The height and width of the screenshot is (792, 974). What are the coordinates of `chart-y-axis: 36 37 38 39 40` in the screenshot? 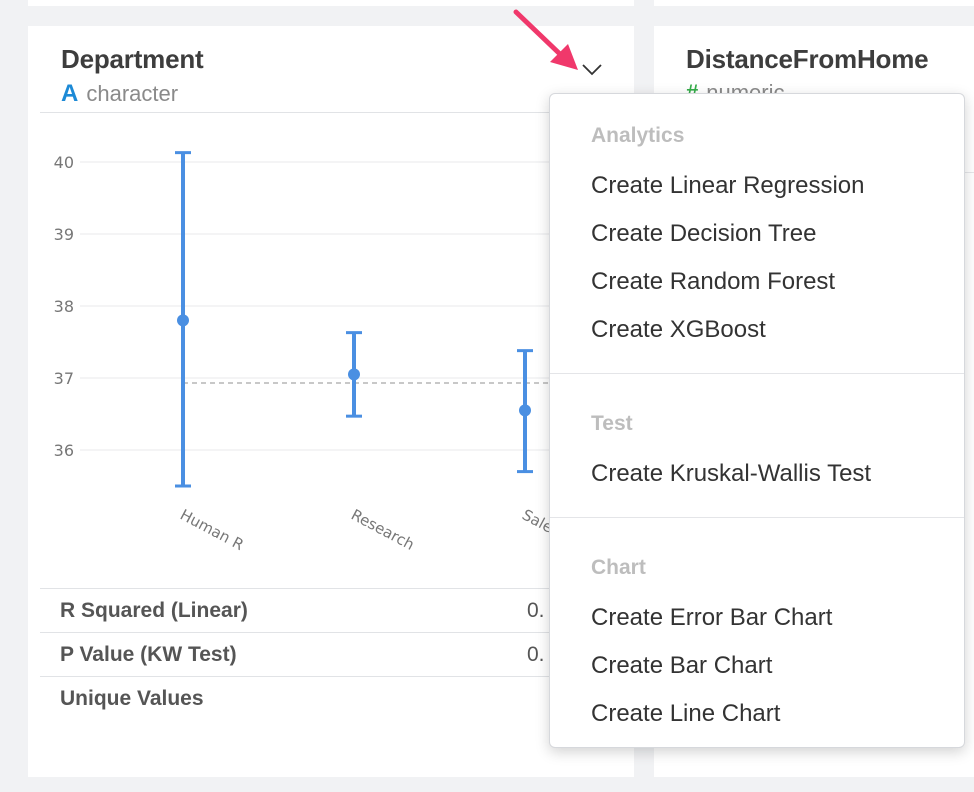 It's located at (64, 306).